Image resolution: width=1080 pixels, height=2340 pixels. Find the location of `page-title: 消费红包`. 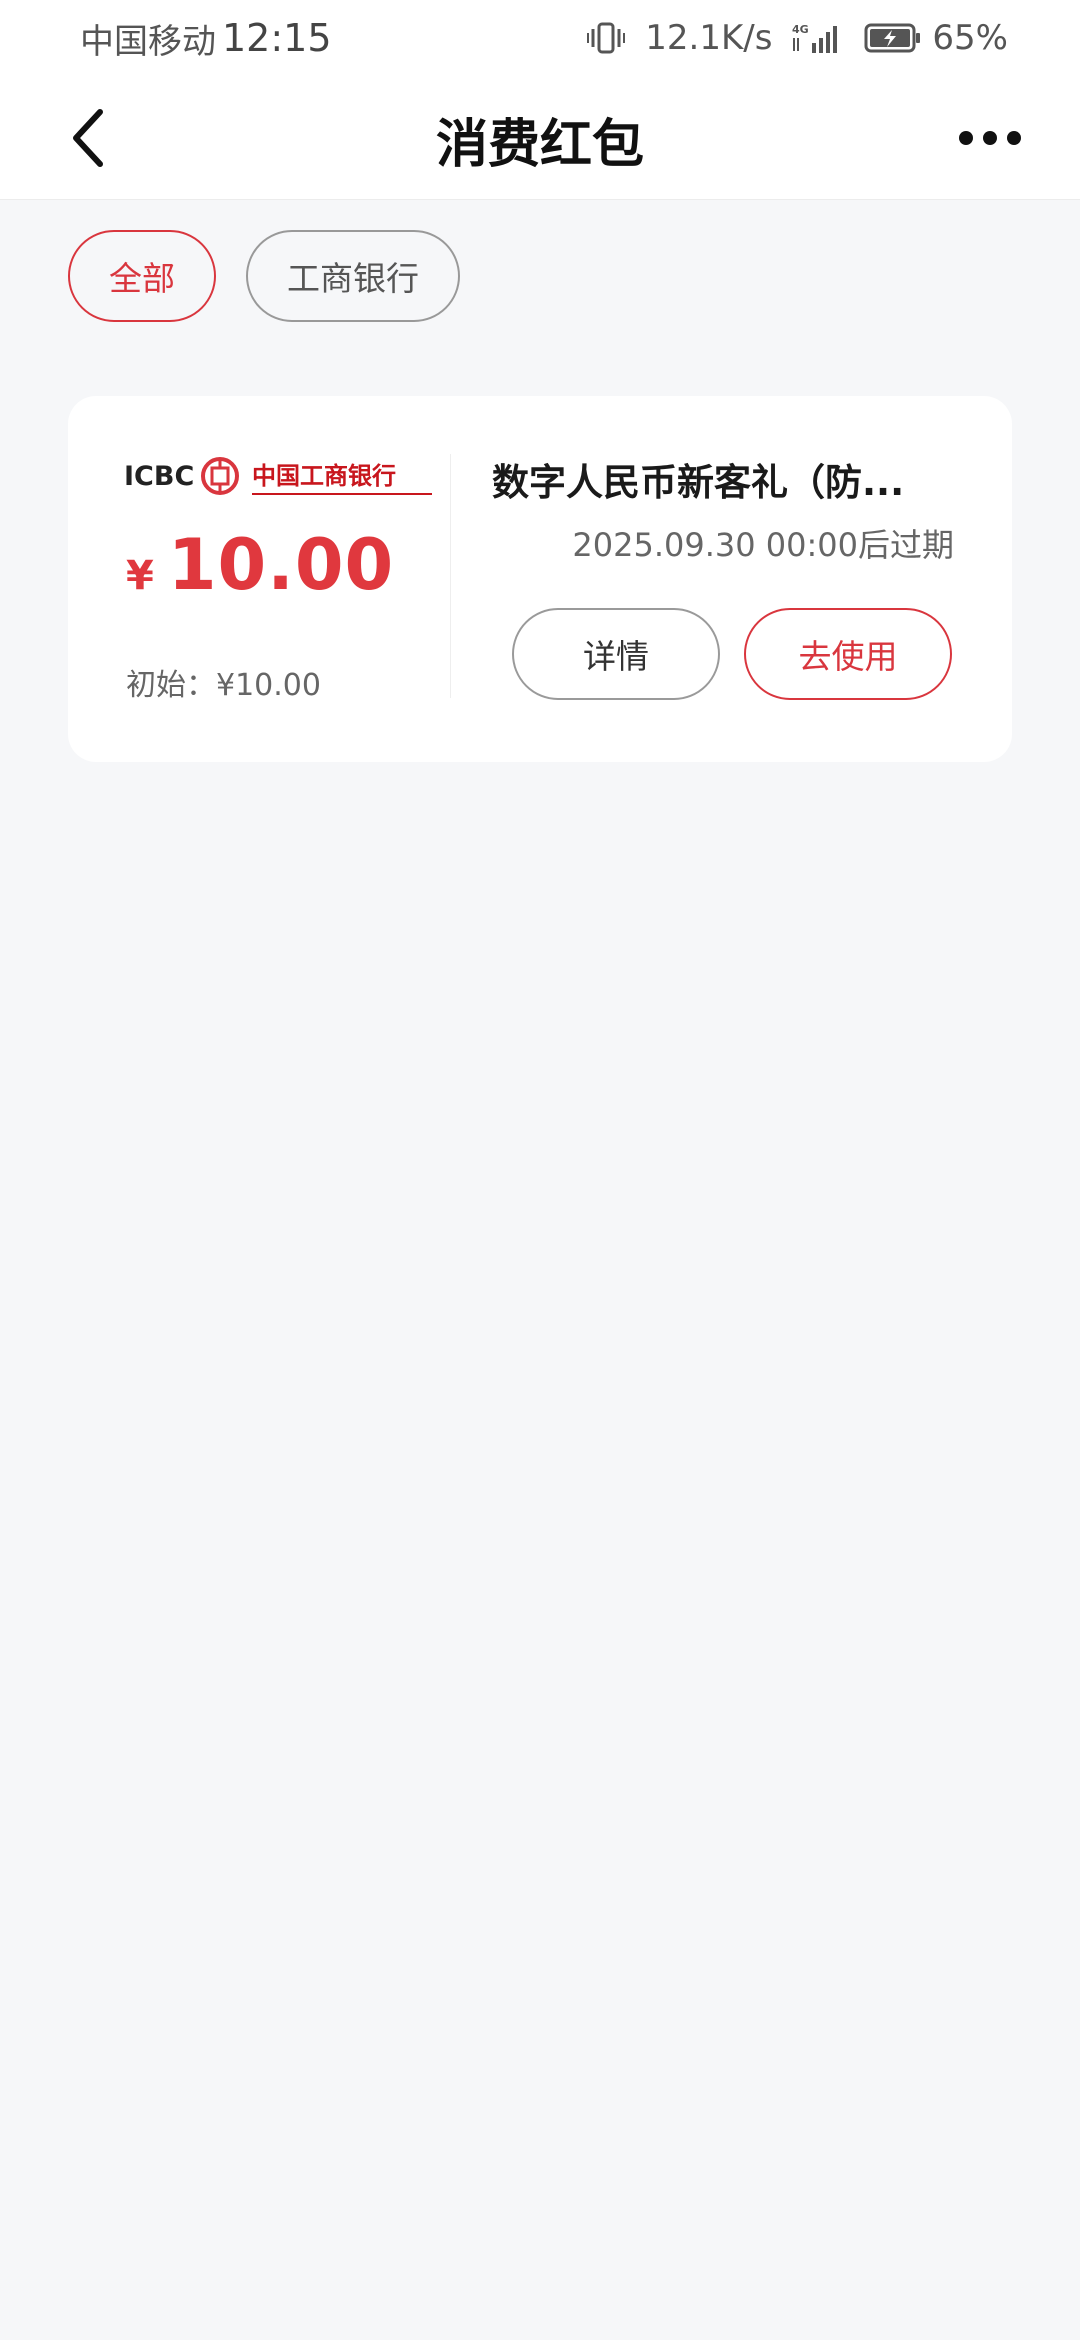

page-title: 消费红包 is located at coordinates (539, 145).